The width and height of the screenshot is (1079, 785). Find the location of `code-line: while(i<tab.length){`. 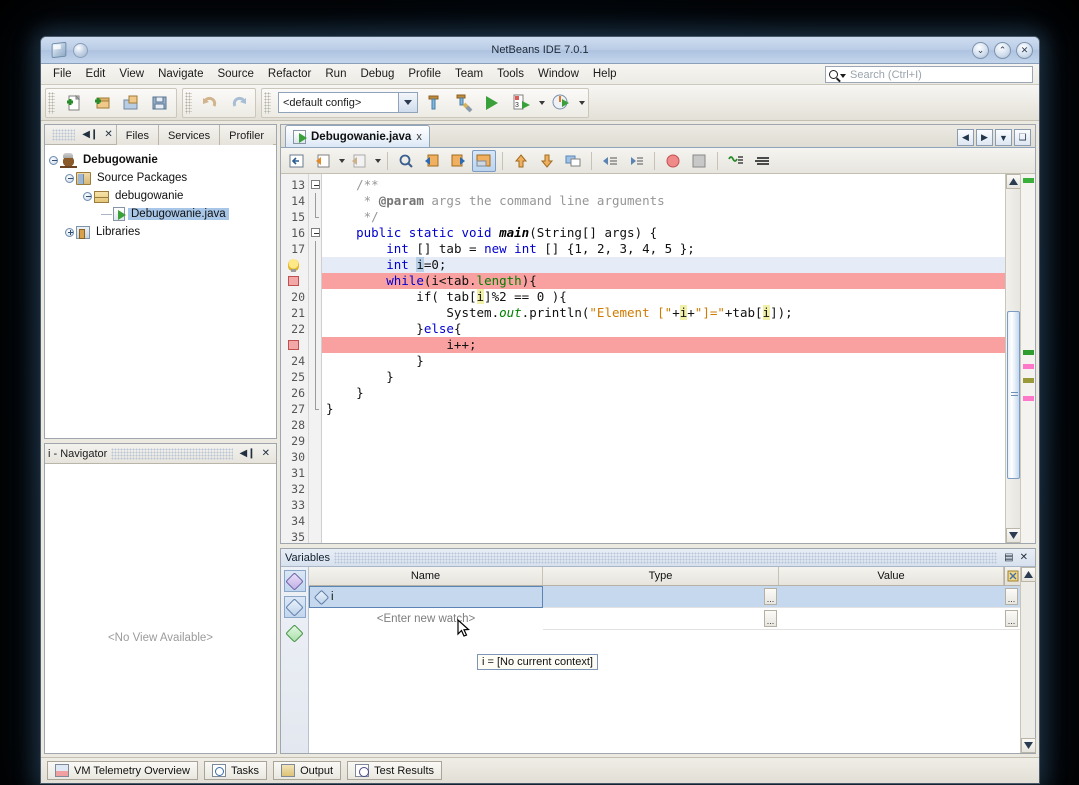

code-line: while(i<tab.length){ is located at coordinates (663, 281).